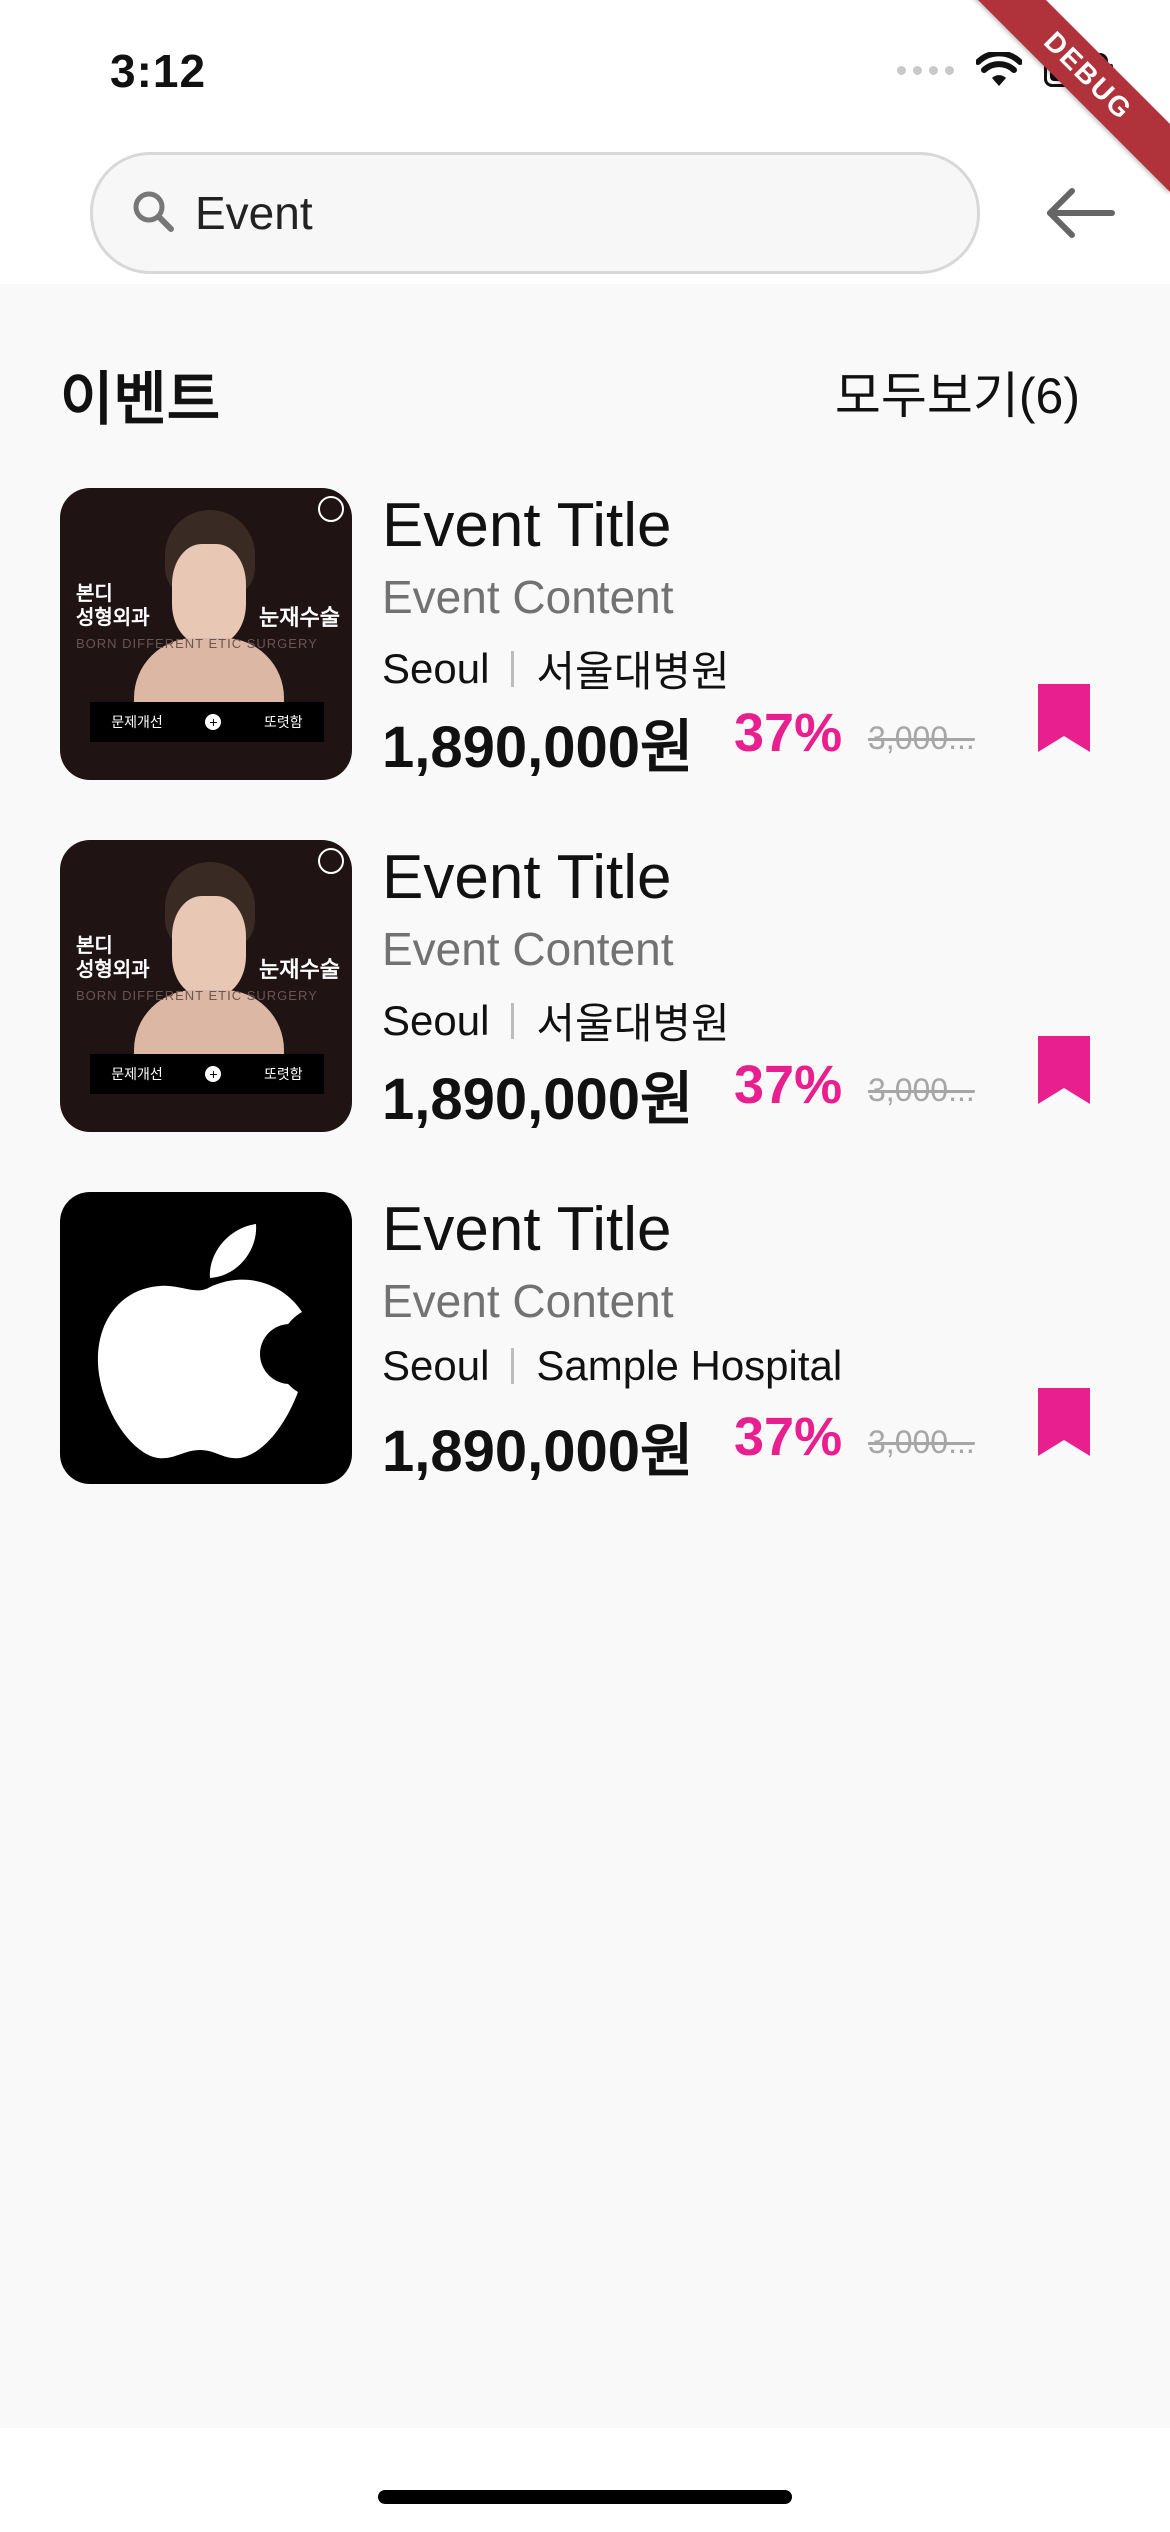  I want to click on search-field: Event, so click(535, 213).